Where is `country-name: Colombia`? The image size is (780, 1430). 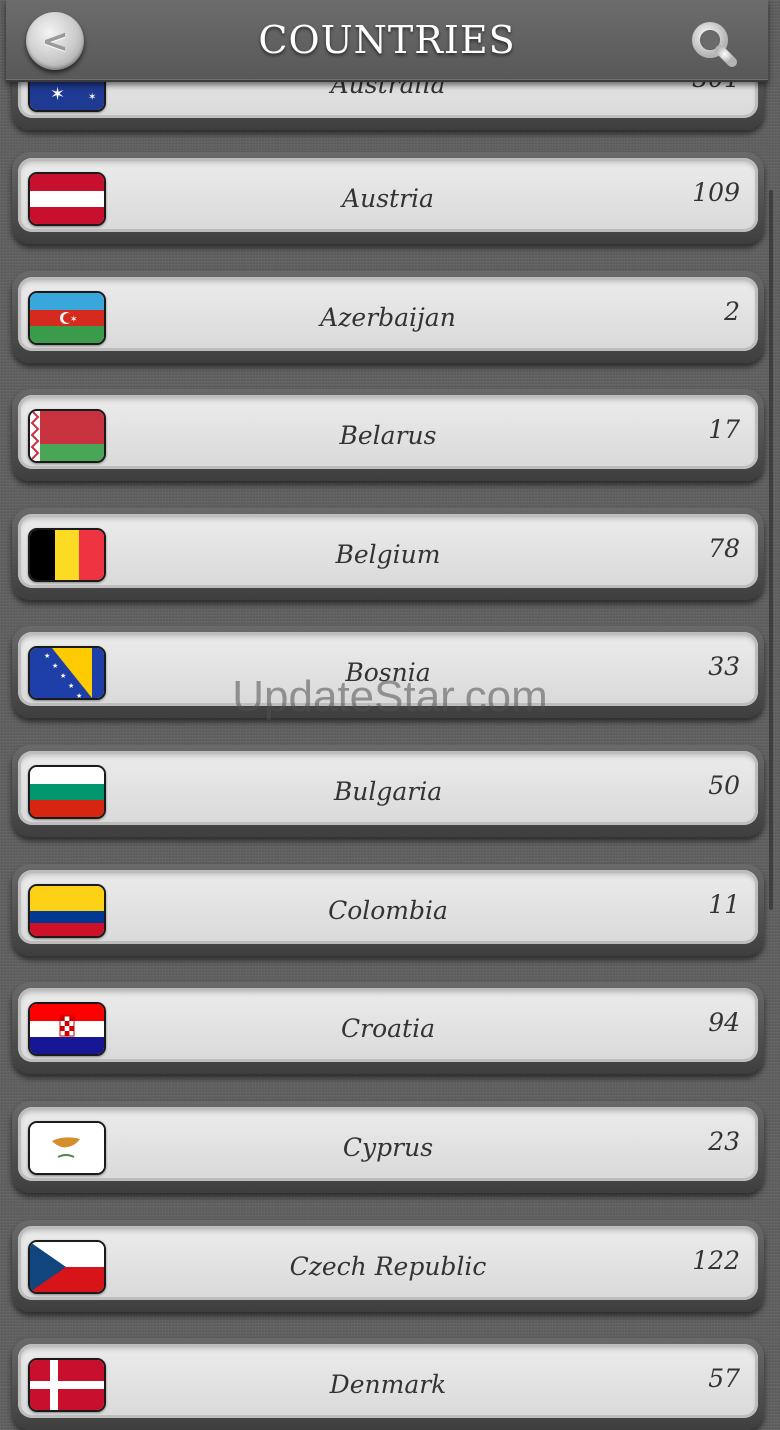
country-name: Colombia is located at coordinates (388, 910).